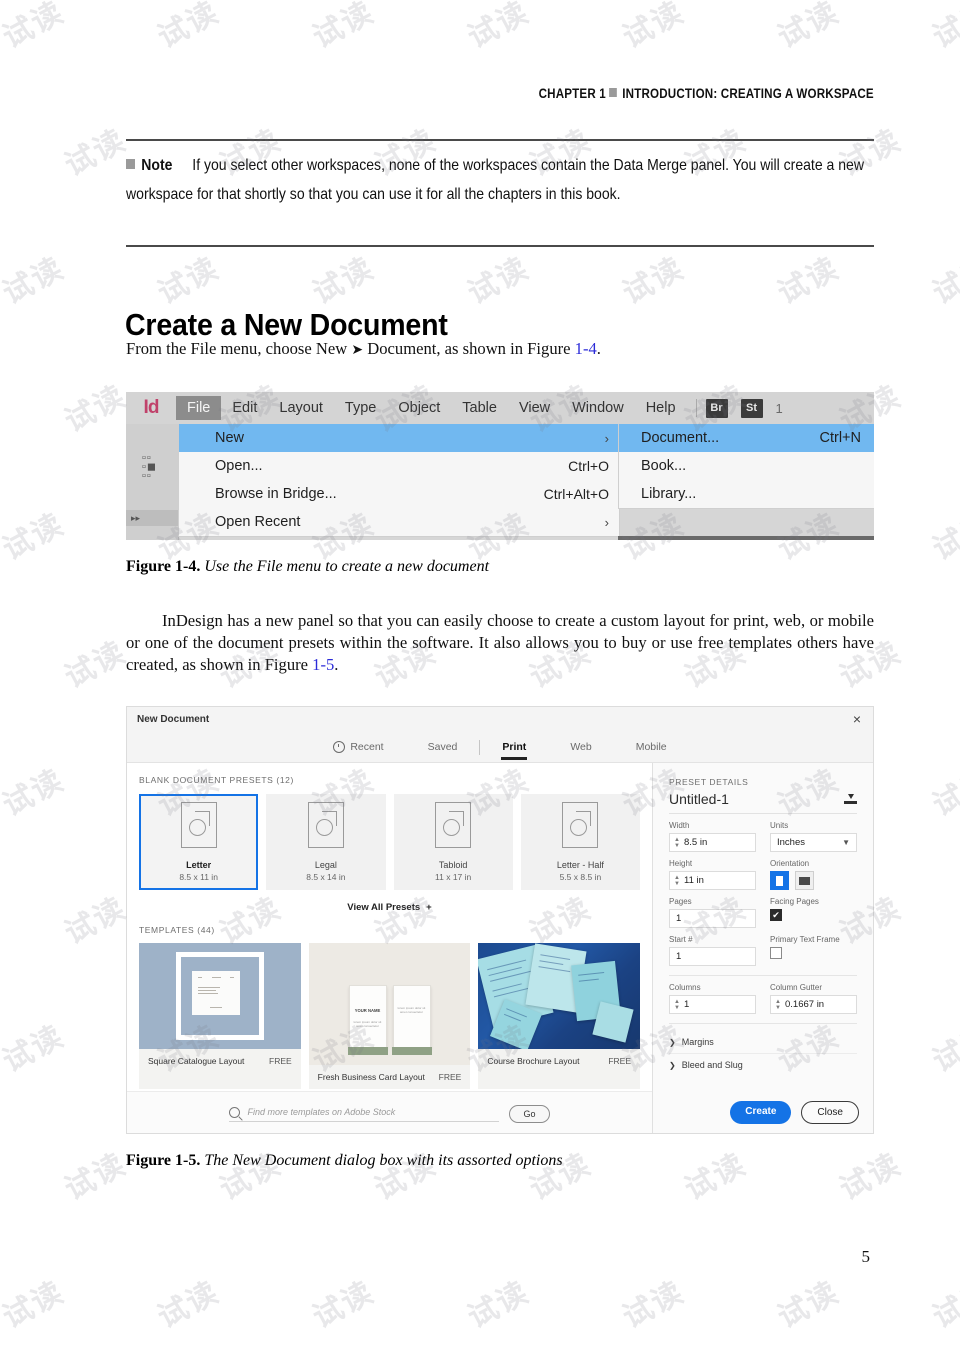 This screenshot has width=960, height=1357. What do you see at coordinates (239, 348) in the screenshot?
I see `paragraph-intro-before: From the File menu, choose New` at bounding box center [239, 348].